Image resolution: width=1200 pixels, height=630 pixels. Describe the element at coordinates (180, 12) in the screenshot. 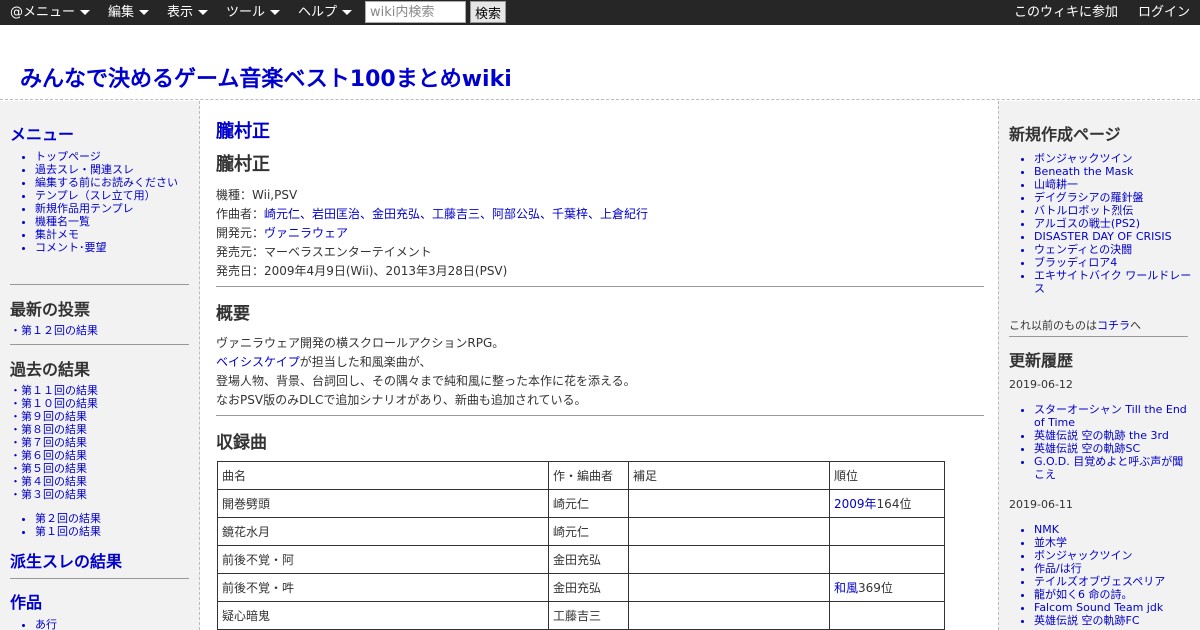

I see `menu-label: 表示` at that location.